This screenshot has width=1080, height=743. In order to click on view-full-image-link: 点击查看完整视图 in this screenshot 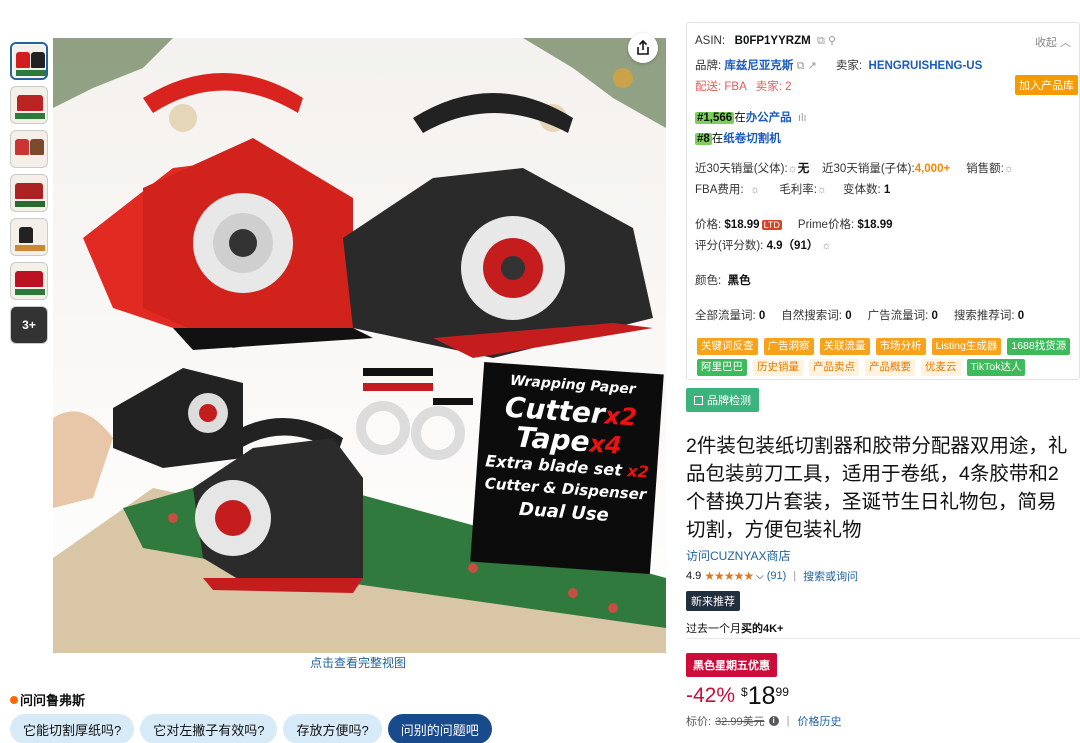, I will do `click(358, 662)`.